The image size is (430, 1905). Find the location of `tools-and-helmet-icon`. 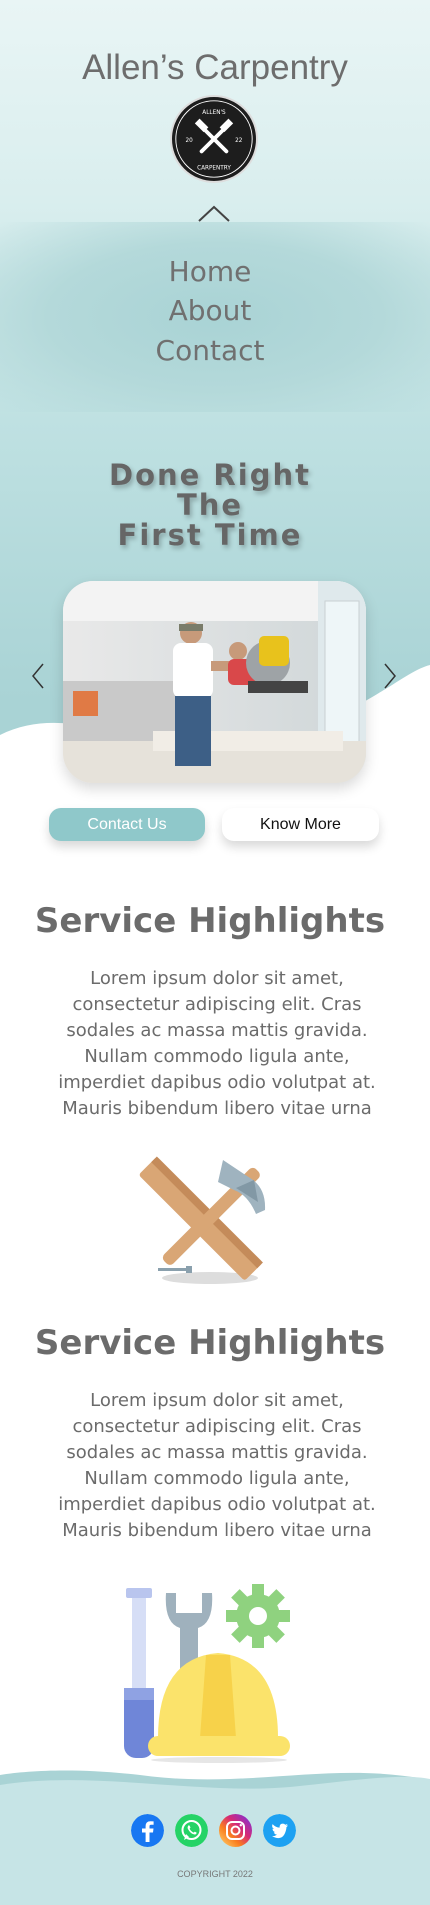

tools-and-helmet-icon is located at coordinates (207, 1673).